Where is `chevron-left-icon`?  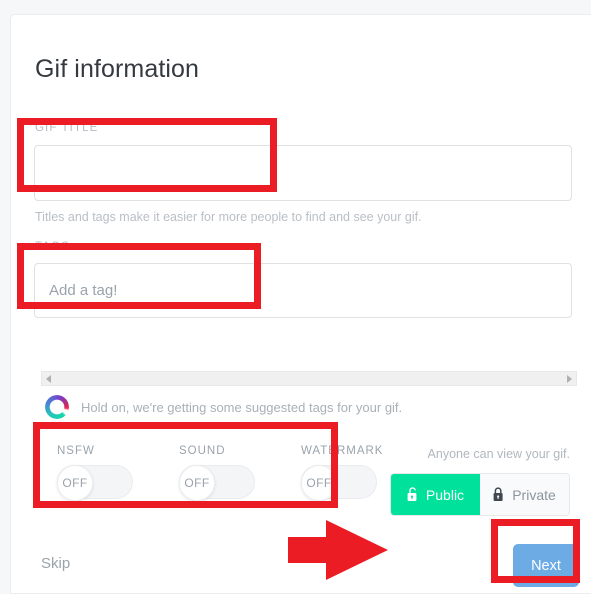 chevron-left-icon is located at coordinates (48, 378).